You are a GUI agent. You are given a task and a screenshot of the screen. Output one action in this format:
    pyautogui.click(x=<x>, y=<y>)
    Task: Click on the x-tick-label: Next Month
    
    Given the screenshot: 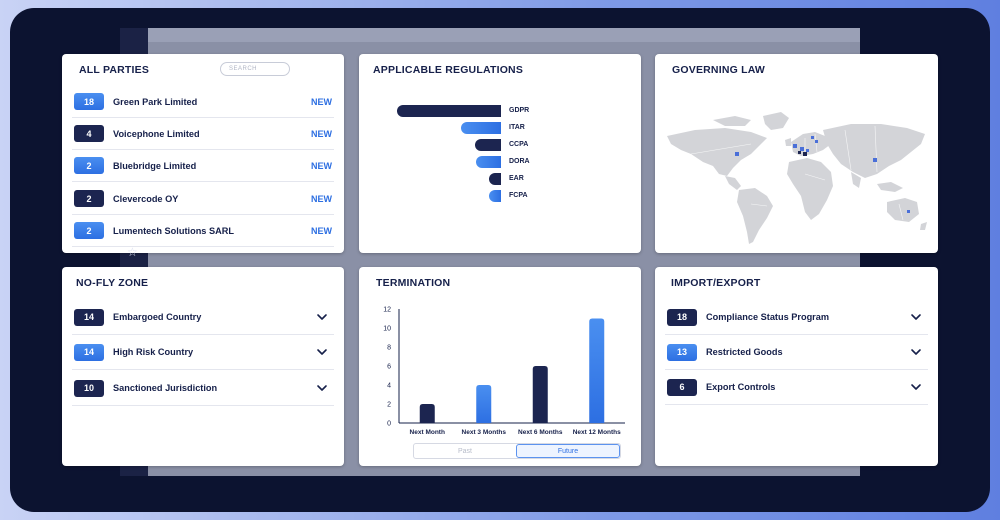 What is the action you would take?
    pyautogui.click(x=427, y=432)
    